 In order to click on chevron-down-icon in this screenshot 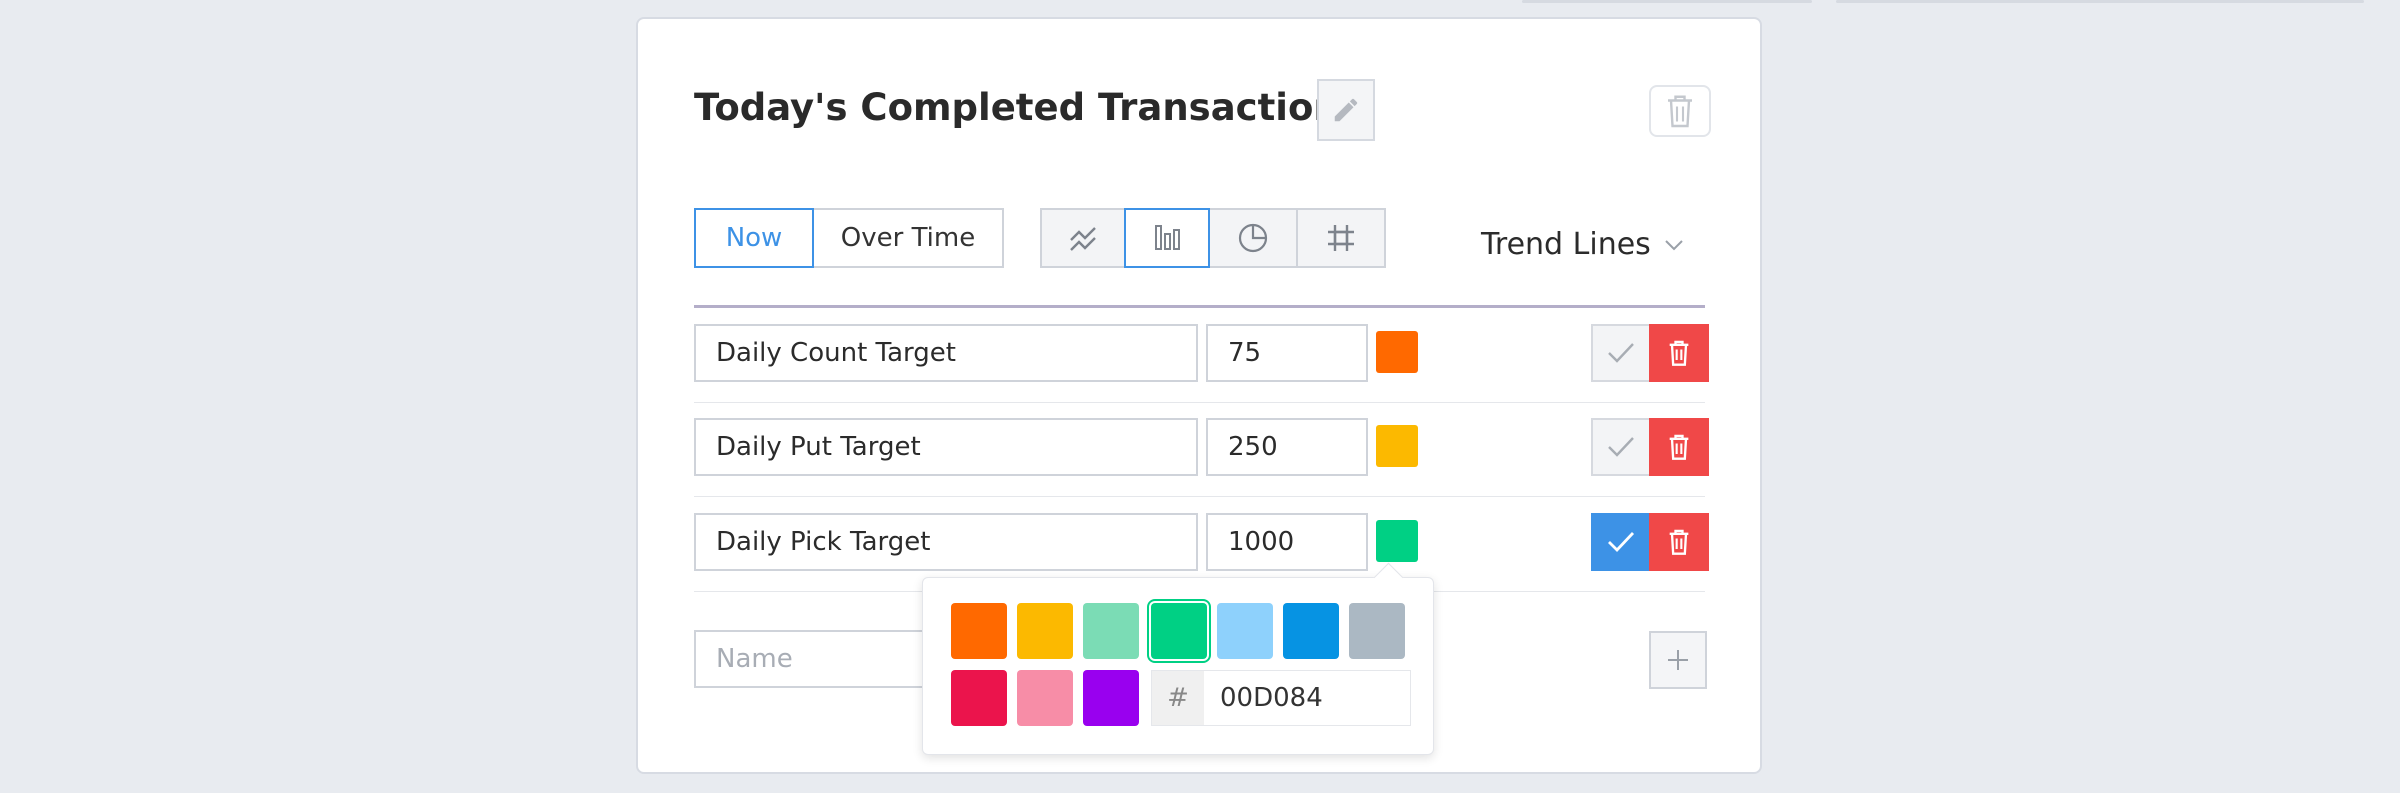, I will do `click(1674, 244)`.